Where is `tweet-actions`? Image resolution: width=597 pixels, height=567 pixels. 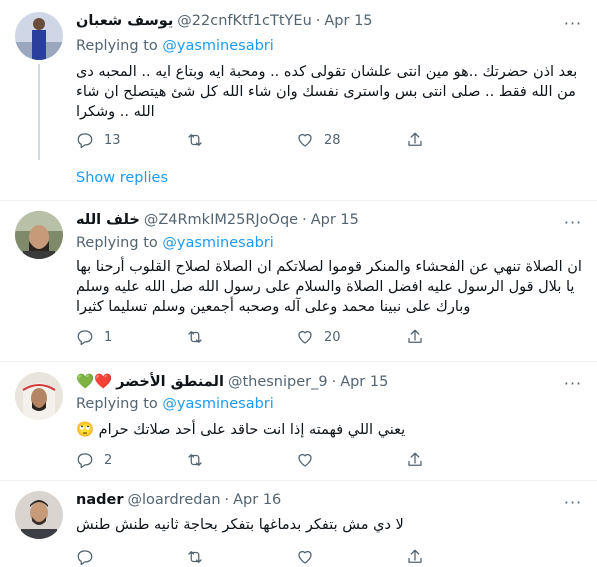 tweet-actions is located at coordinates (296, 557).